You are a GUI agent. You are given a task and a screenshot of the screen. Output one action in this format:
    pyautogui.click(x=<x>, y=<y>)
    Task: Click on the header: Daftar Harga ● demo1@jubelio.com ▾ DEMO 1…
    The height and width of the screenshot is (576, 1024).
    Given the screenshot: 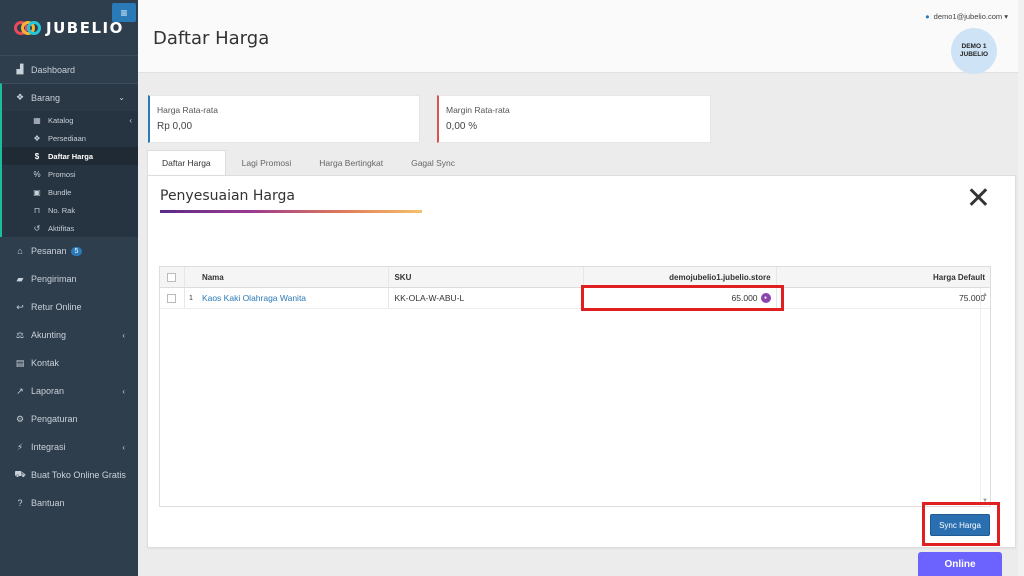 What is the action you would take?
    pyautogui.click(x=581, y=37)
    